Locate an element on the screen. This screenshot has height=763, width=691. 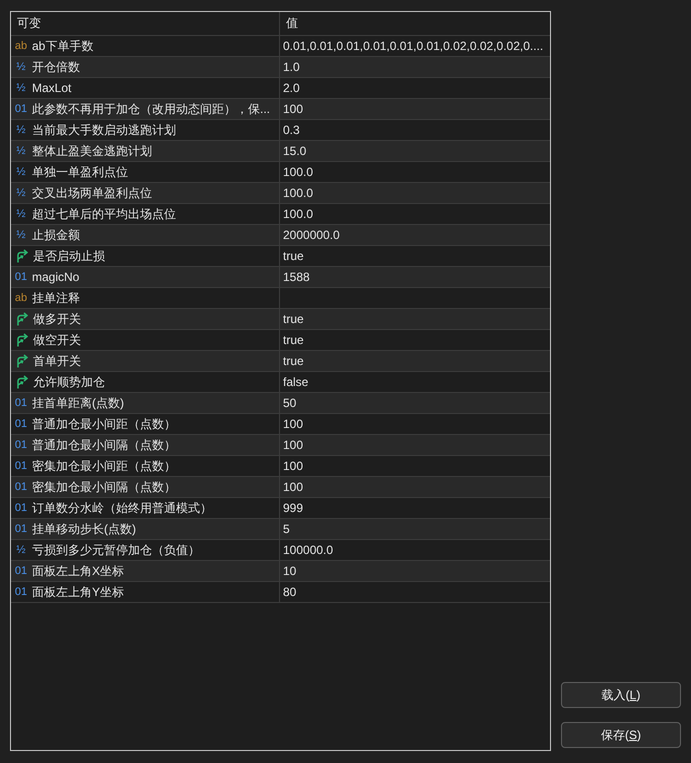
parameter-name: 密集加仓最小间隔（点数） is located at coordinates (104, 487).